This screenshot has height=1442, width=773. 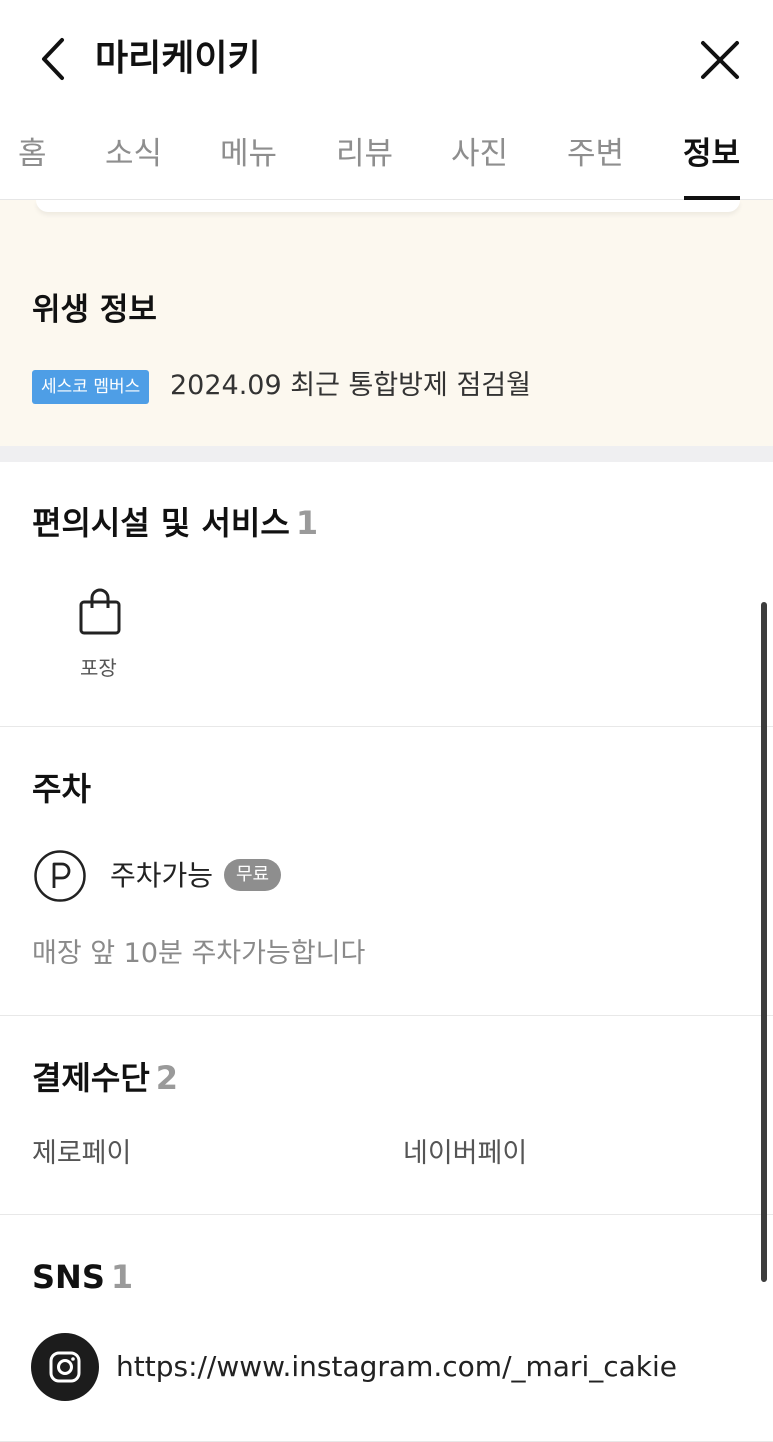 What do you see at coordinates (595, 154) in the screenshot?
I see `tab-nearby: 주변` at bounding box center [595, 154].